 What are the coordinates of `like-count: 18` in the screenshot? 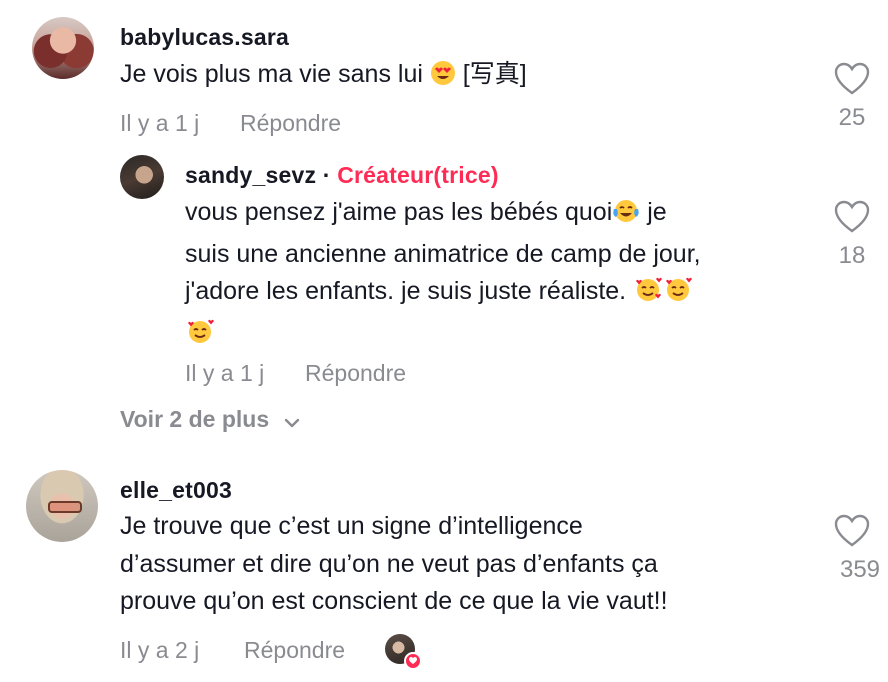 It's located at (852, 255).